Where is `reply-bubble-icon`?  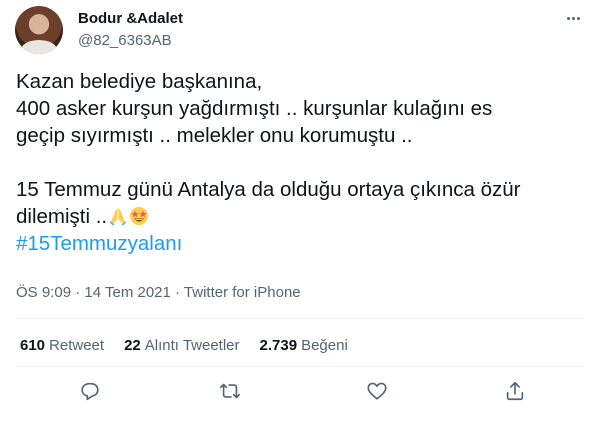 reply-bubble-icon is located at coordinates (90, 391).